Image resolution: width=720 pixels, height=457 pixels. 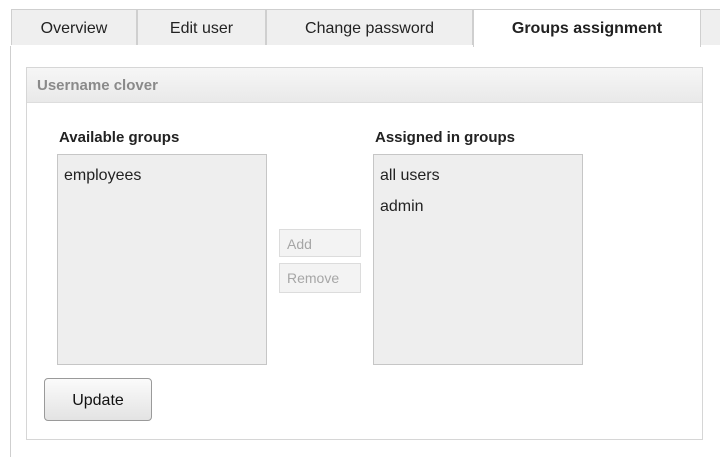 What do you see at coordinates (119, 137) in the screenshot?
I see `available-groups-label: Available groups` at bounding box center [119, 137].